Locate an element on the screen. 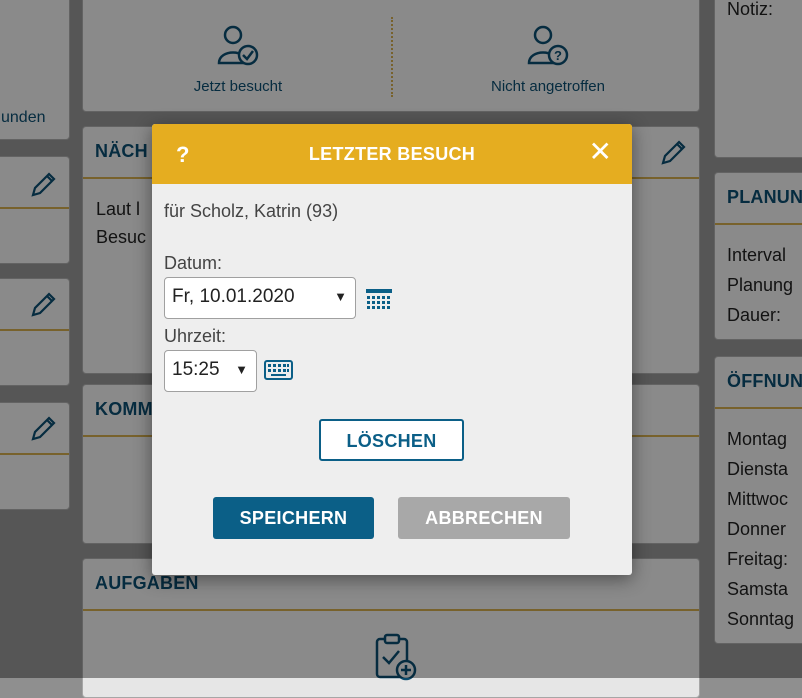  cancel-button: ABBRECHEN is located at coordinates (484, 518).